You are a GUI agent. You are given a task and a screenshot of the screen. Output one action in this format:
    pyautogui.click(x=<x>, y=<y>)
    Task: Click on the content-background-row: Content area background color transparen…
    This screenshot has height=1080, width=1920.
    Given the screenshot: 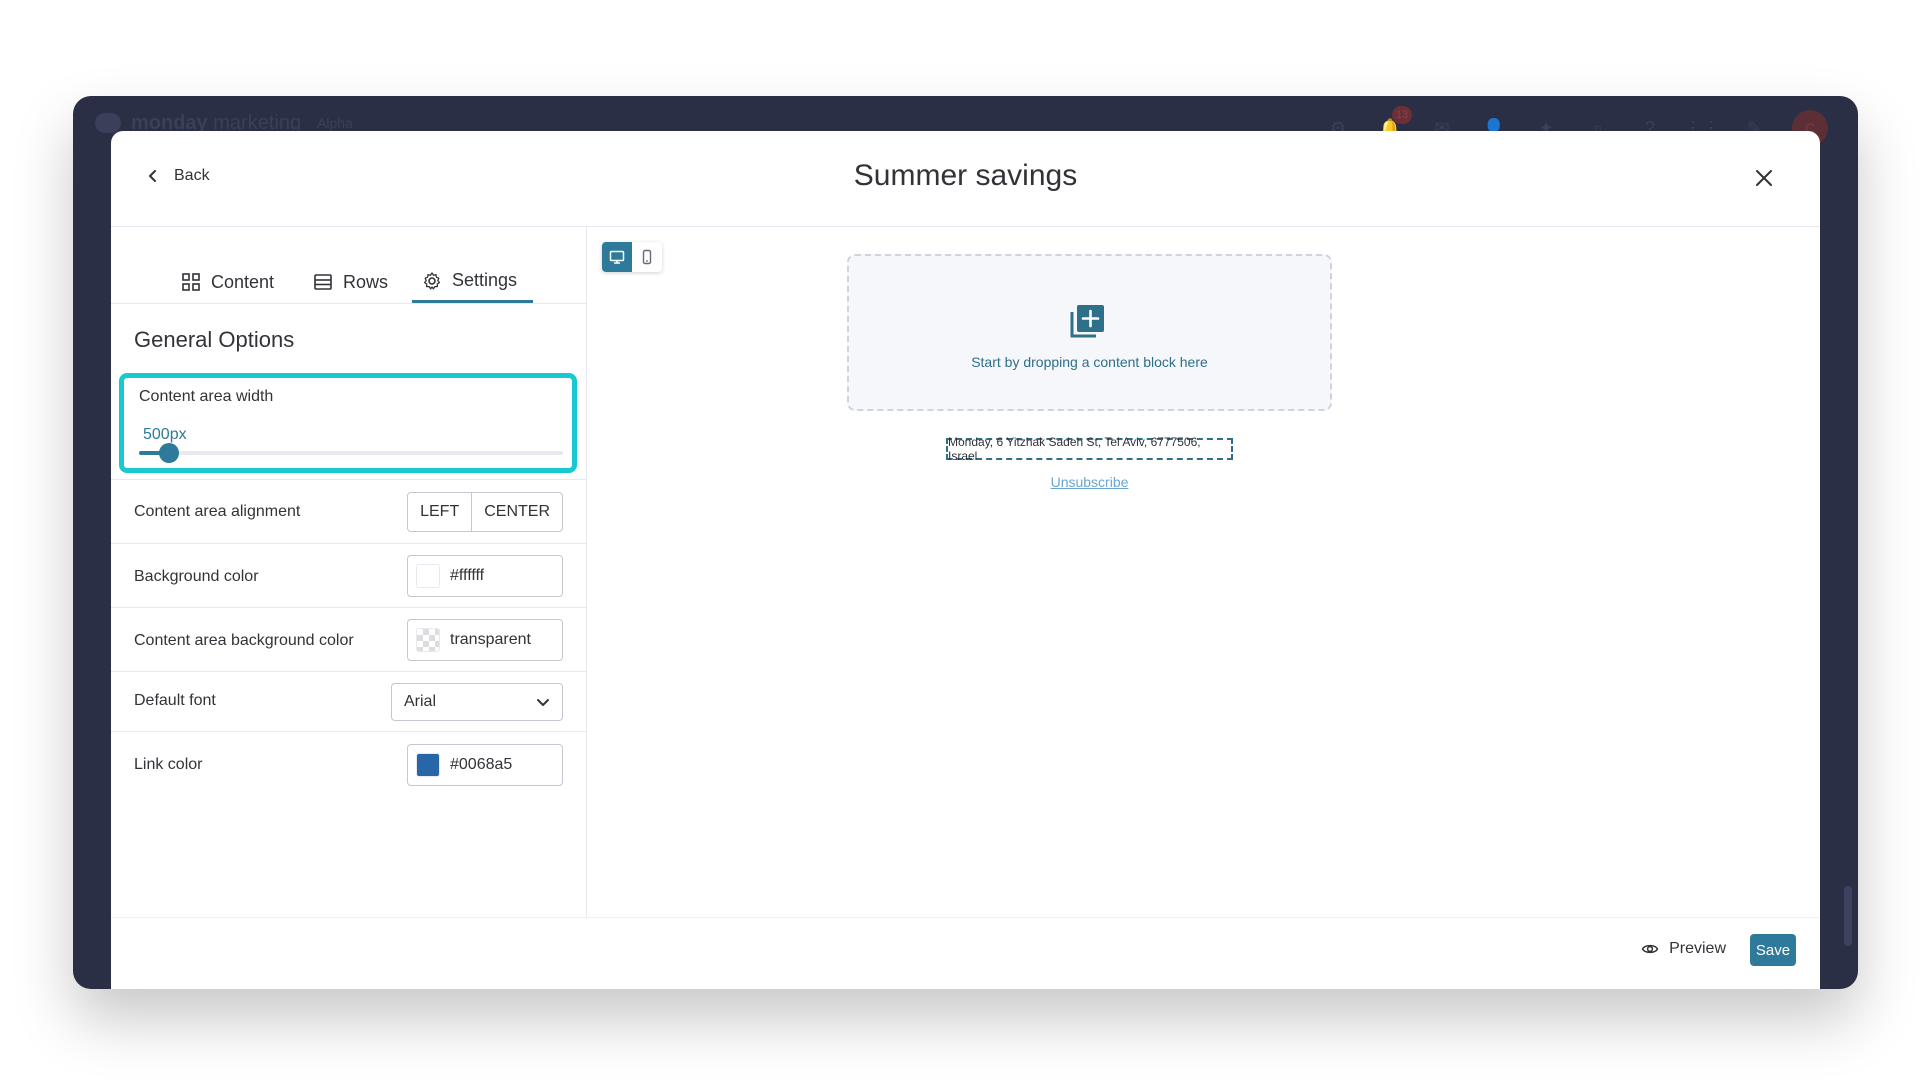 What is the action you would take?
    pyautogui.click(x=348, y=639)
    